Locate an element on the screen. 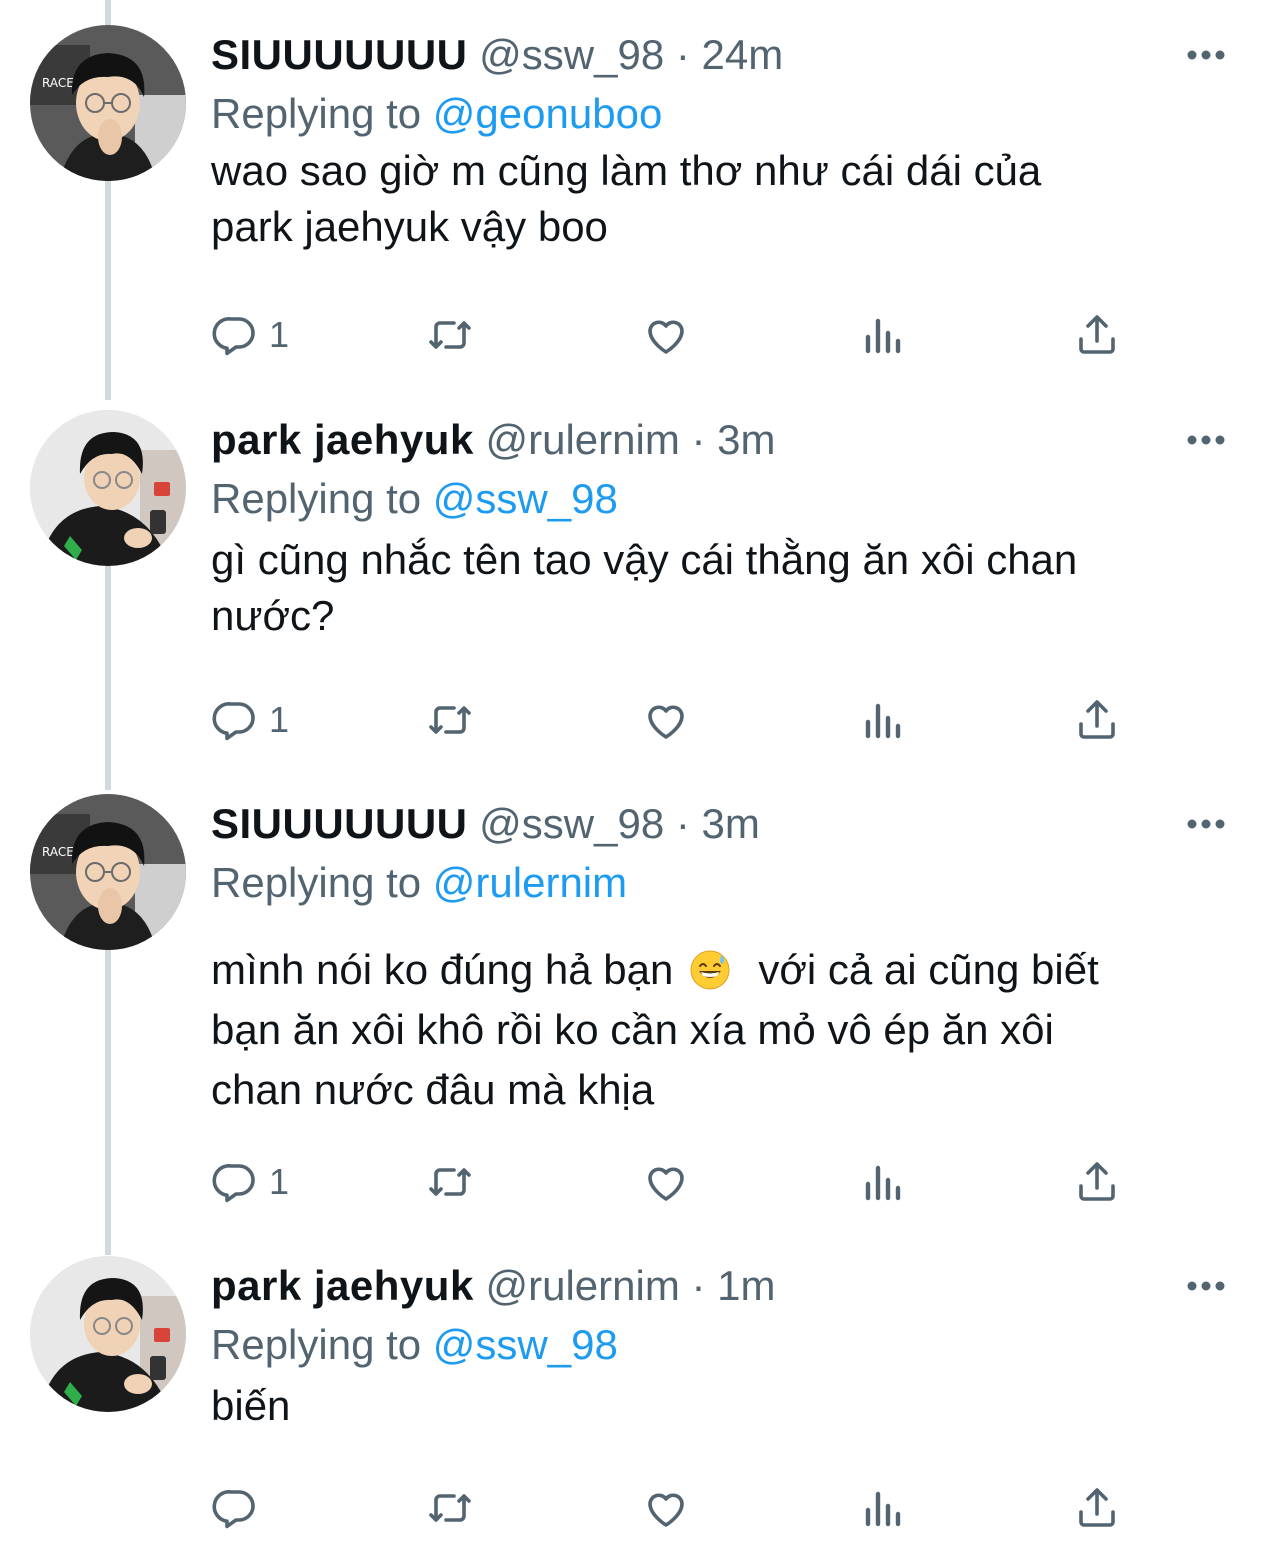 The image size is (1284, 1552). tweet-text-segment: với cả ai cũng biết is located at coordinates (917, 969).